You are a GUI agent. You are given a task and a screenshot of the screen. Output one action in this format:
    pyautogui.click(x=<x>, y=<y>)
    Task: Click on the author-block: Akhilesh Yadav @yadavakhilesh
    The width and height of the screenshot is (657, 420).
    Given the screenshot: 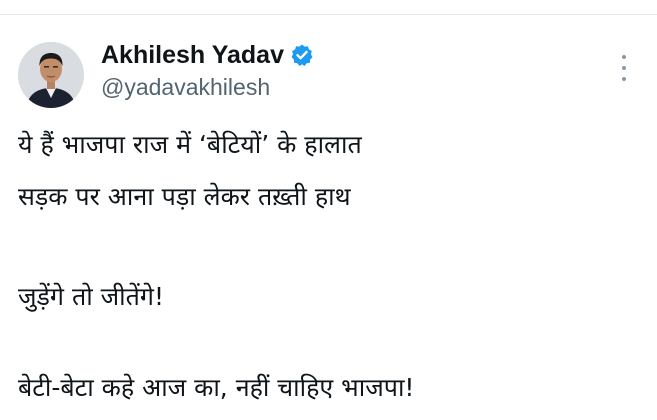 What is the action you would take?
    pyautogui.click(x=207, y=69)
    